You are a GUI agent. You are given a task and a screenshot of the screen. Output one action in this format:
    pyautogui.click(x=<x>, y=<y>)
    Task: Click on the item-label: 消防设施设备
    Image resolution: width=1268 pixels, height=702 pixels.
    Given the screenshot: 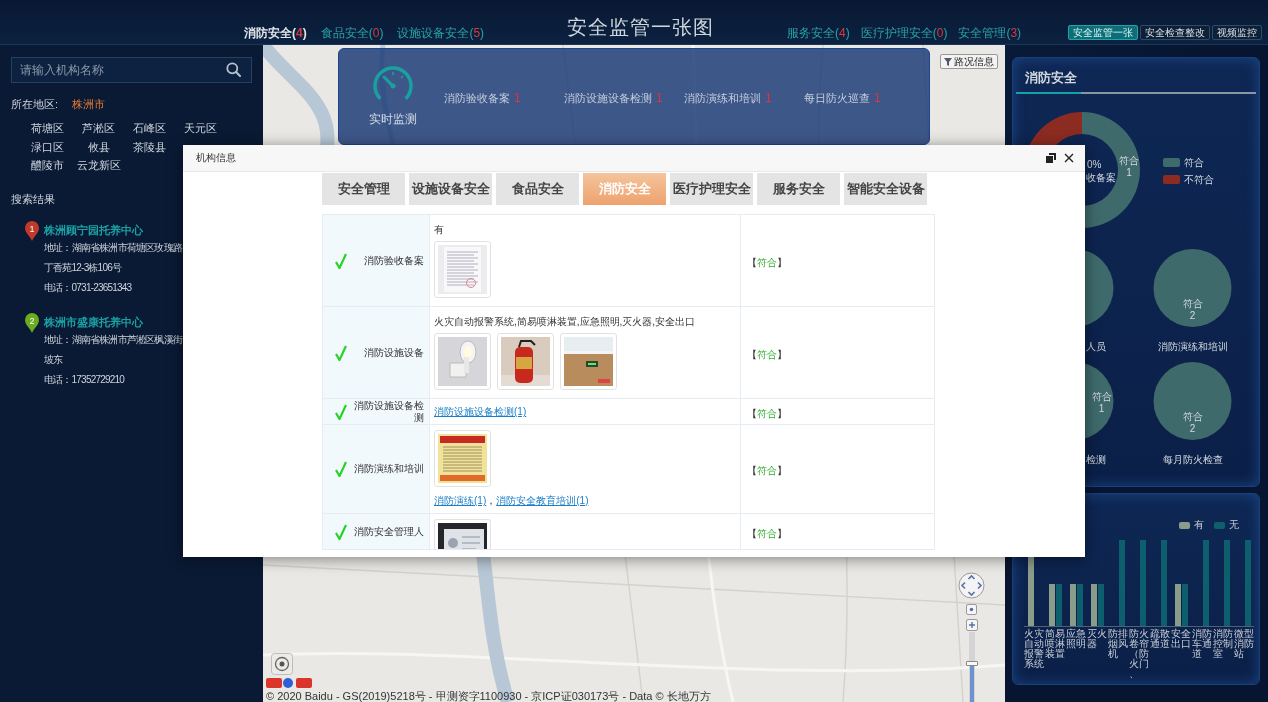 What is the action you would take?
    pyautogui.click(x=393, y=352)
    